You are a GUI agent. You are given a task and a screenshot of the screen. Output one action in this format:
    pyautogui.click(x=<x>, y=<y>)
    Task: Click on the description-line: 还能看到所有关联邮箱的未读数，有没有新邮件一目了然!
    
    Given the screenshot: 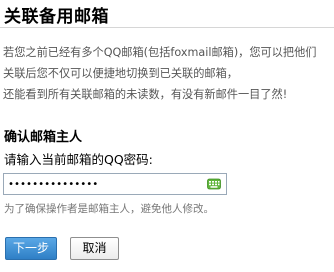 What is the action you would take?
    pyautogui.click(x=145, y=94)
    